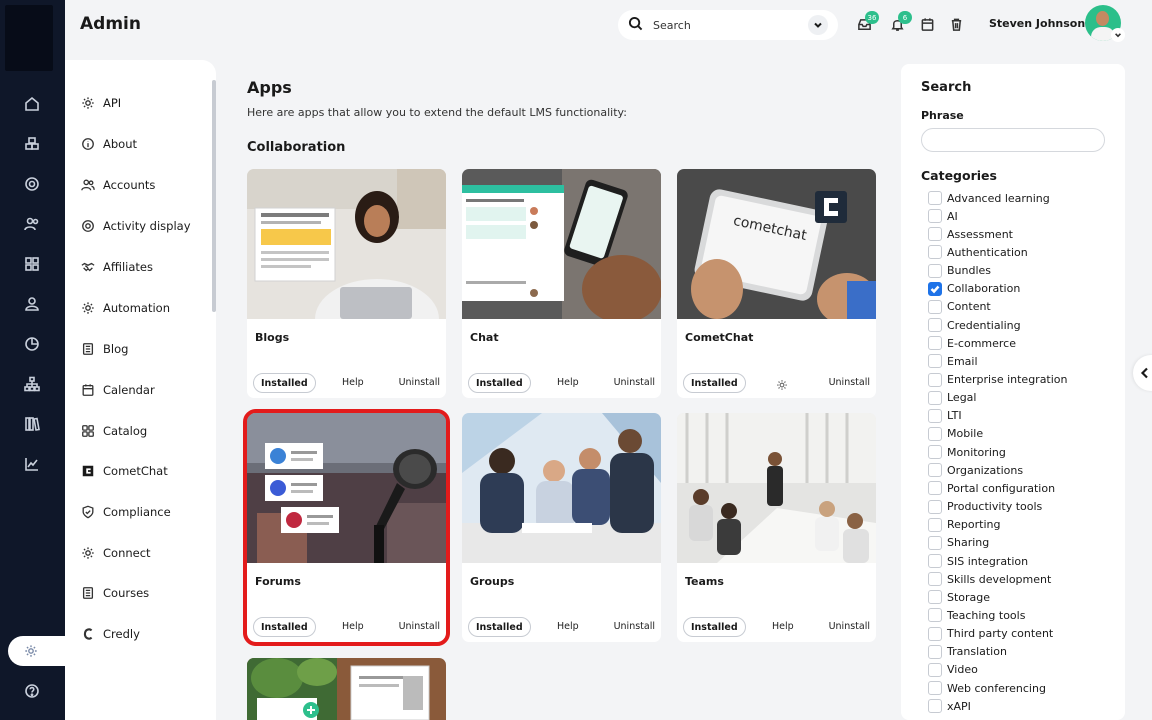 Image resolution: width=1152 pixels, height=720 pixels. Describe the element at coordinates (38, 651) in the screenshot. I see `settings-nav-item` at that location.